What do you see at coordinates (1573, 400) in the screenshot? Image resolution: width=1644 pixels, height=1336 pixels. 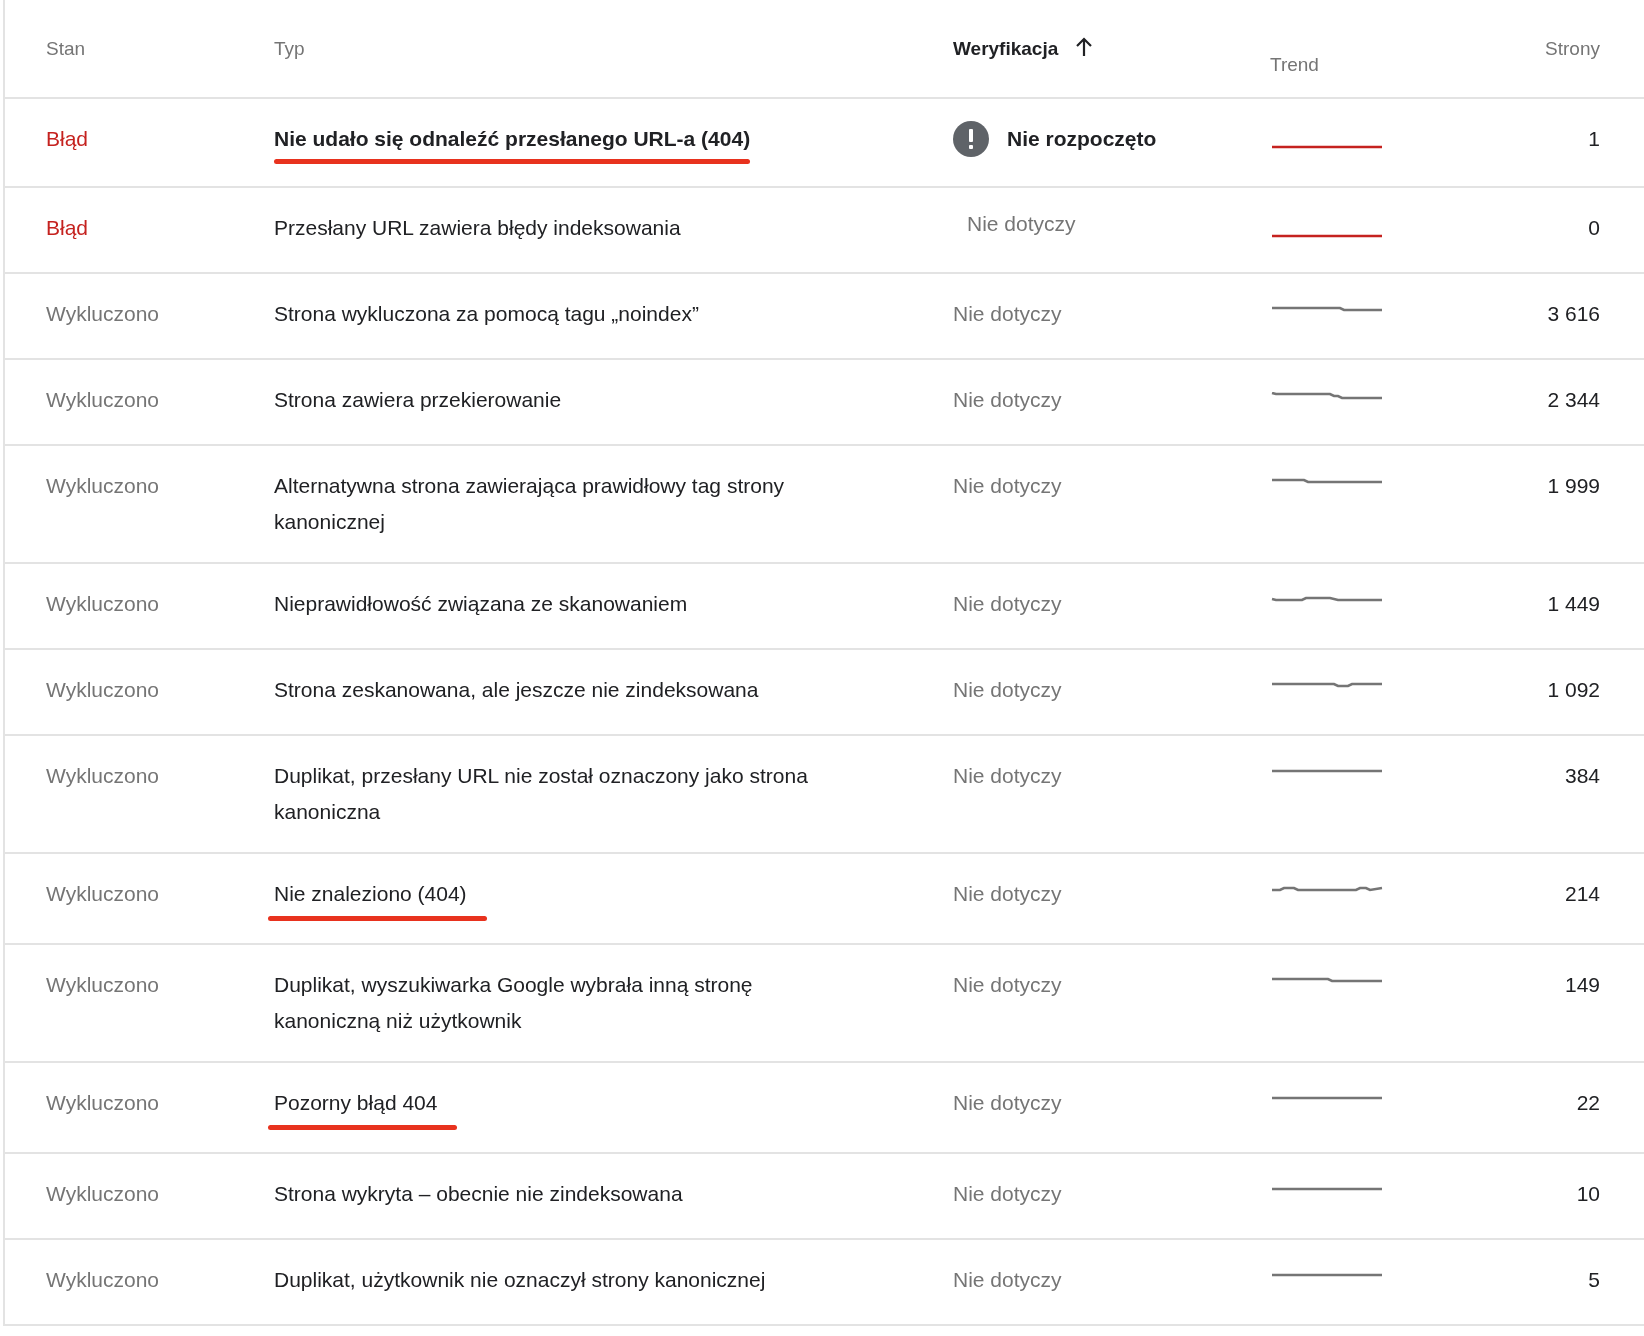 I see `page-count: 2 344` at bounding box center [1573, 400].